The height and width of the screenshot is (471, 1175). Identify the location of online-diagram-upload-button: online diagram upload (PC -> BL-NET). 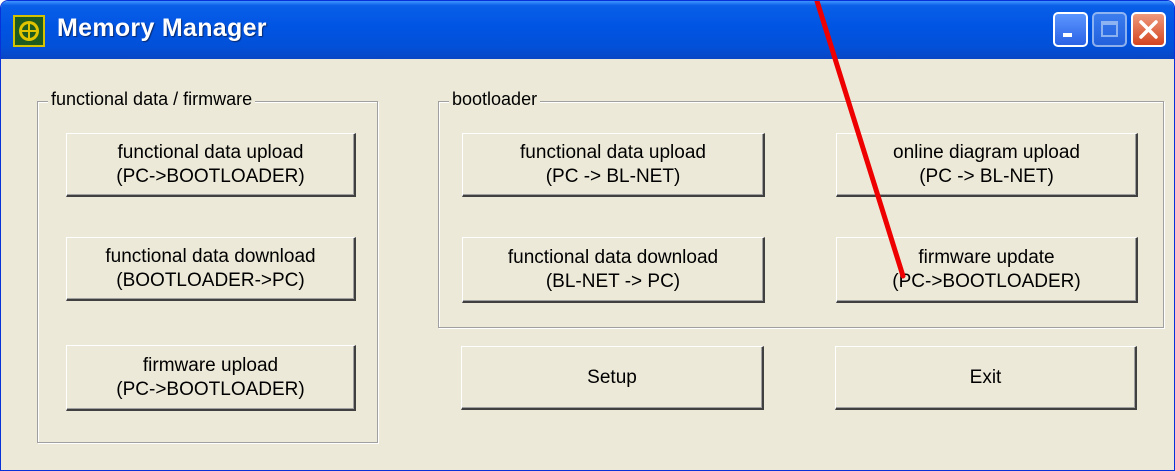
(987, 165).